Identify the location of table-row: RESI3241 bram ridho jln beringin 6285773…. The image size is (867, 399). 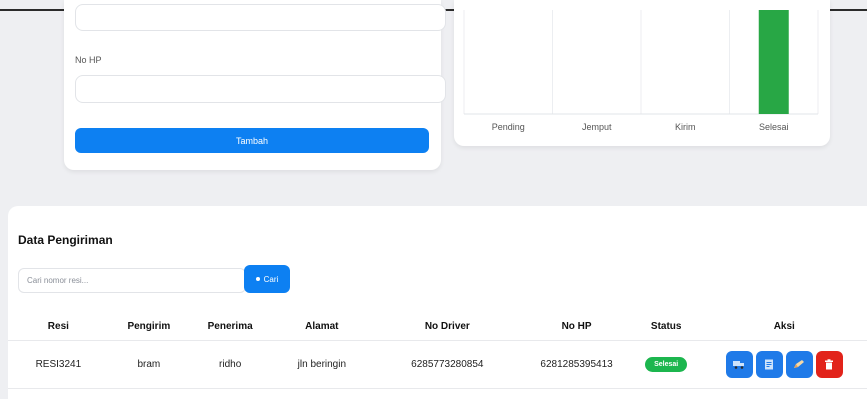
(437, 364).